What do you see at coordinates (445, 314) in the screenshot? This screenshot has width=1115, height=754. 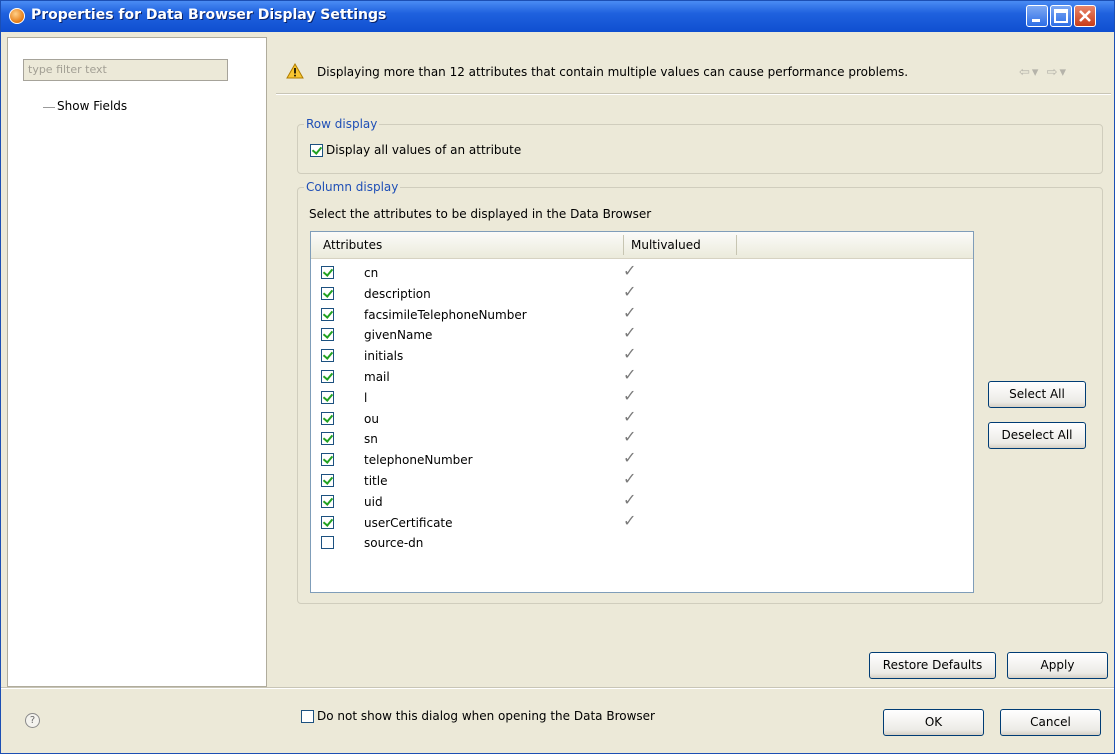 I see `attribute-name: facsimileTelephoneNumber` at bounding box center [445, 314].